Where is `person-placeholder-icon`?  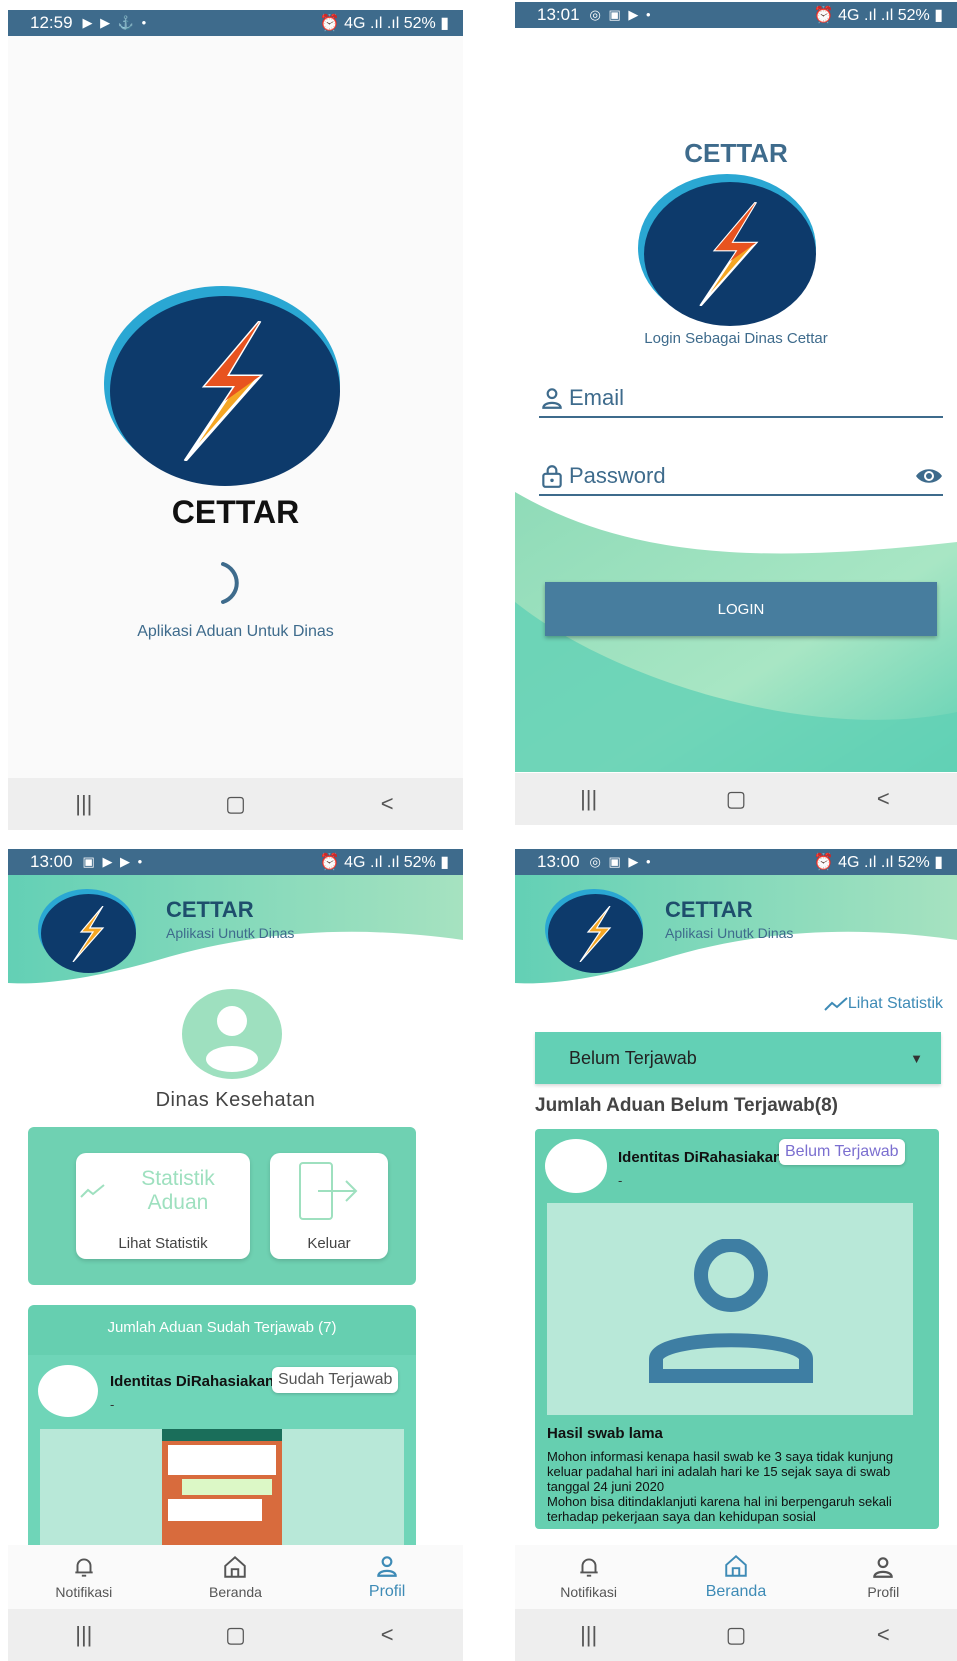 person-placeholder-icon is located at coordinates (731, 1311).